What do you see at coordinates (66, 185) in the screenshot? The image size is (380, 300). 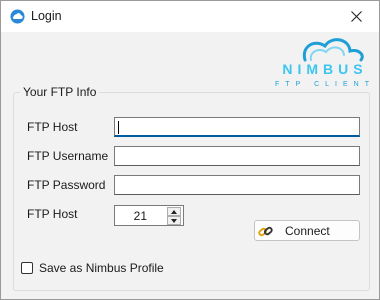 I see `ftp-password-label: FTP Password` at bounding box center [66, 185].